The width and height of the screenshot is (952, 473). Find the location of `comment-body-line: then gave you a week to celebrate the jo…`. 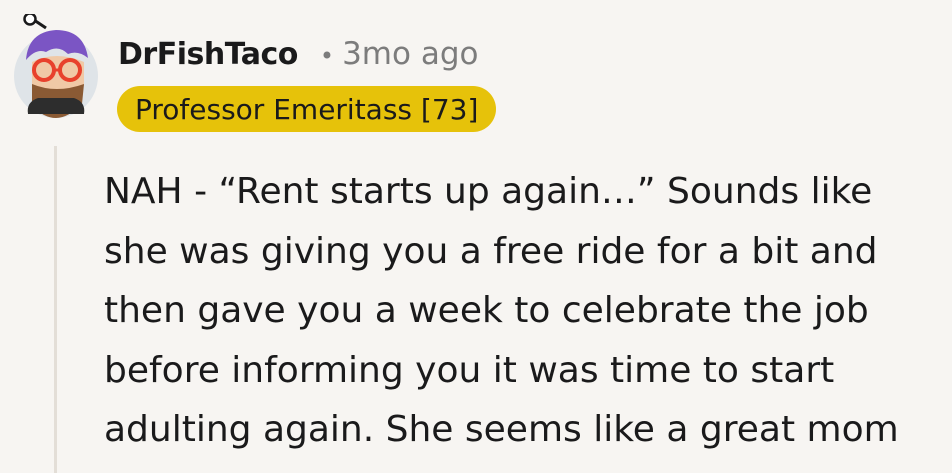

comment-body-line: then gave you a week to celebrate the jo… is located at coordinates (486, 310).